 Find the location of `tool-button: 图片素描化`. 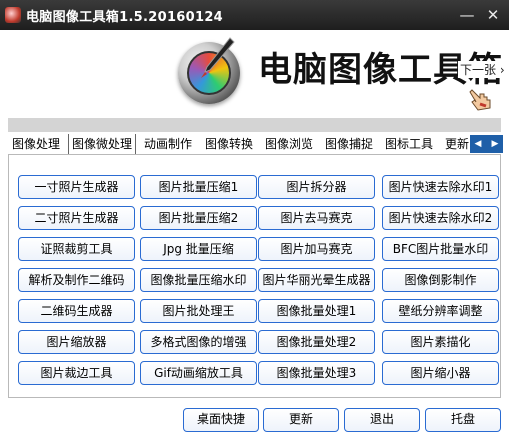

tool-button: 图片素描化 is located at coordinates (440, 342).